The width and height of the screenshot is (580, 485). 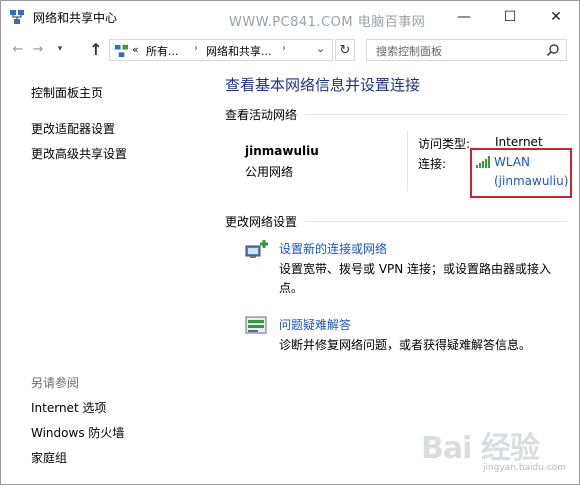 I want to click on sidebar-control-panel-home: 控制面板主页, so click(x=67, y=92).